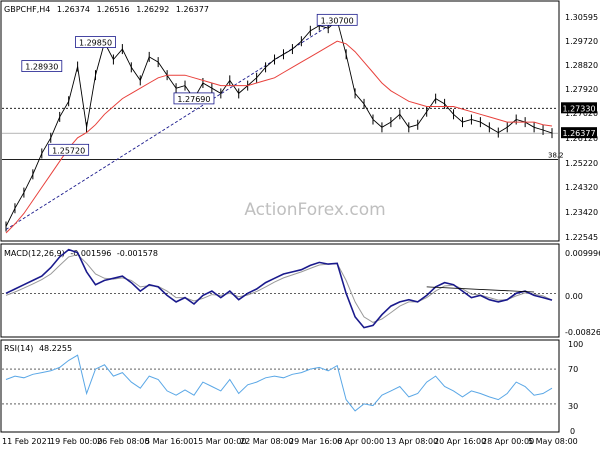 The image size is (600, 454). What do you see at coordinates (76, 441) in the screenshot?
I see `x-tick-1: 19 Feb 00:00` at bounding box center [76, 441].